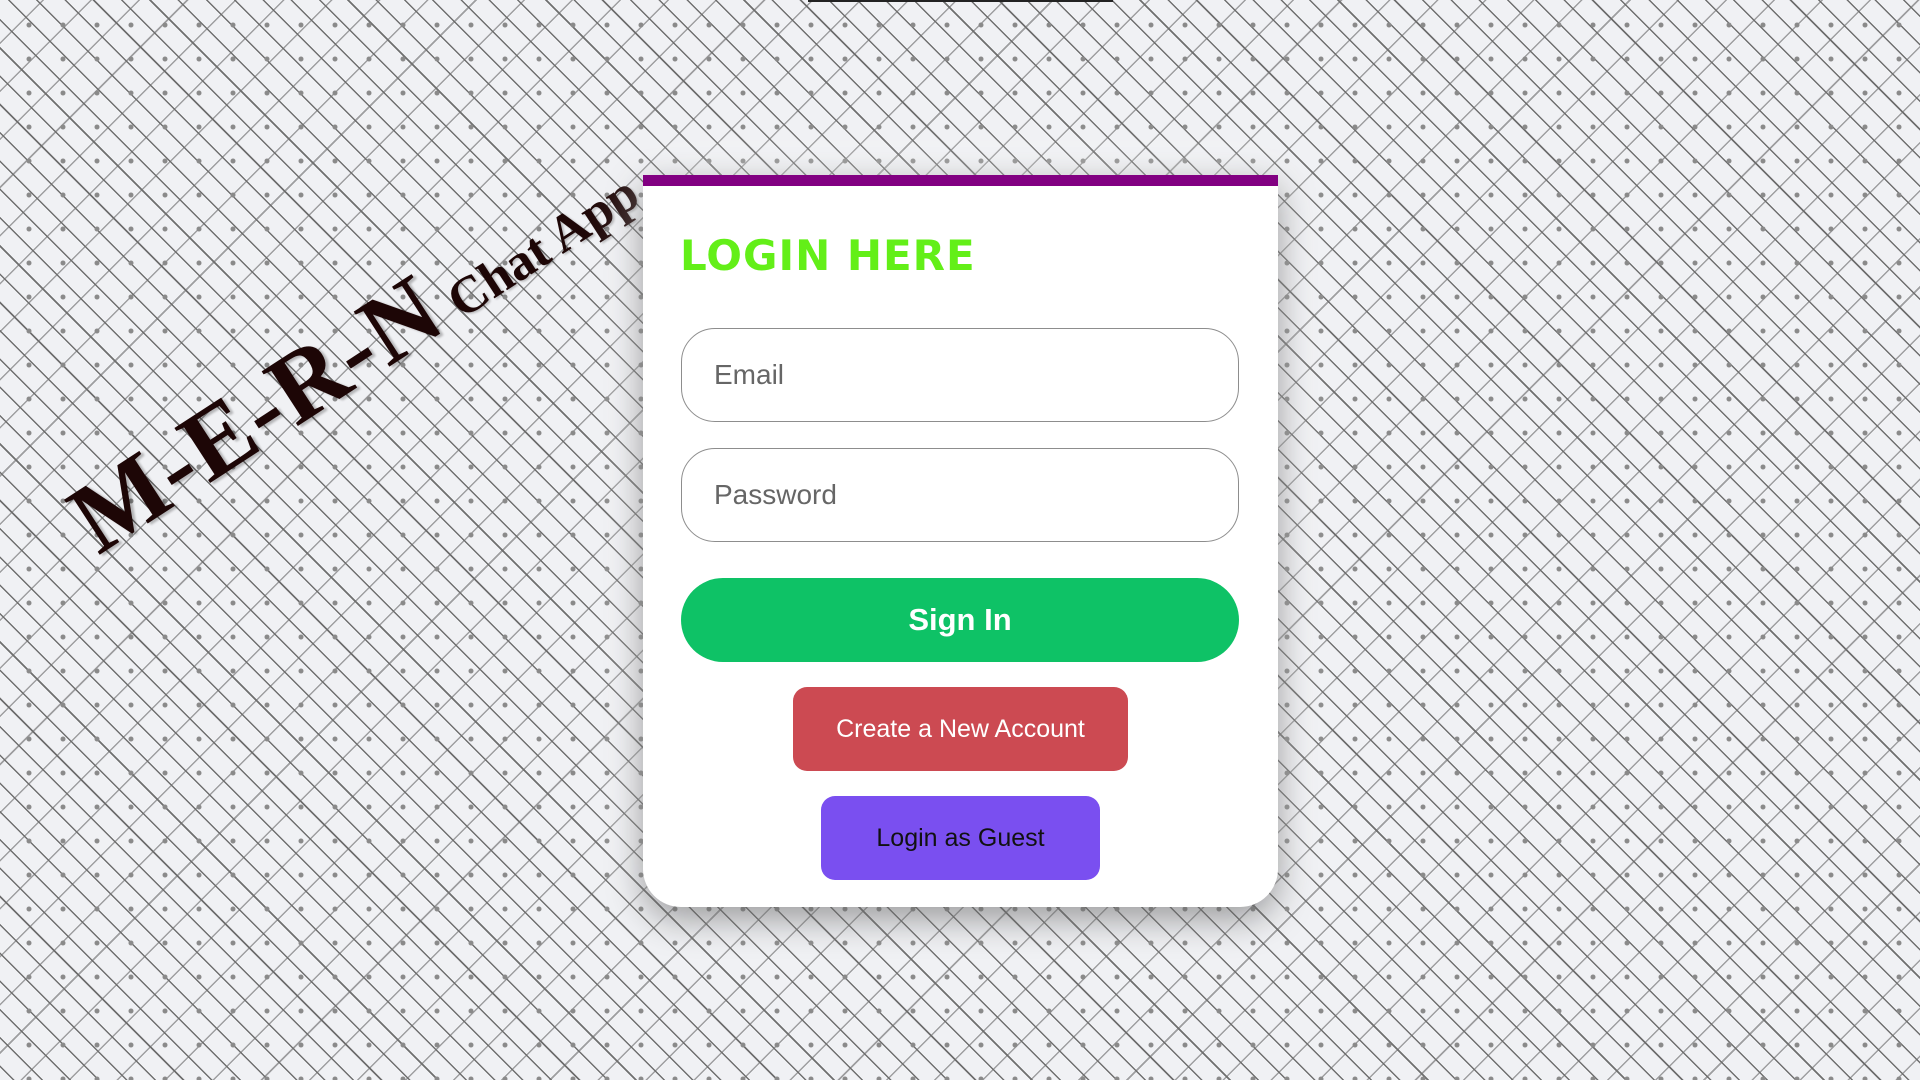 The width and height of the screenshot is (1920, 1080). Describe the element at coordinates (960, 620) in the screenshot. I see `sign-in-button: Sign In` at that location.